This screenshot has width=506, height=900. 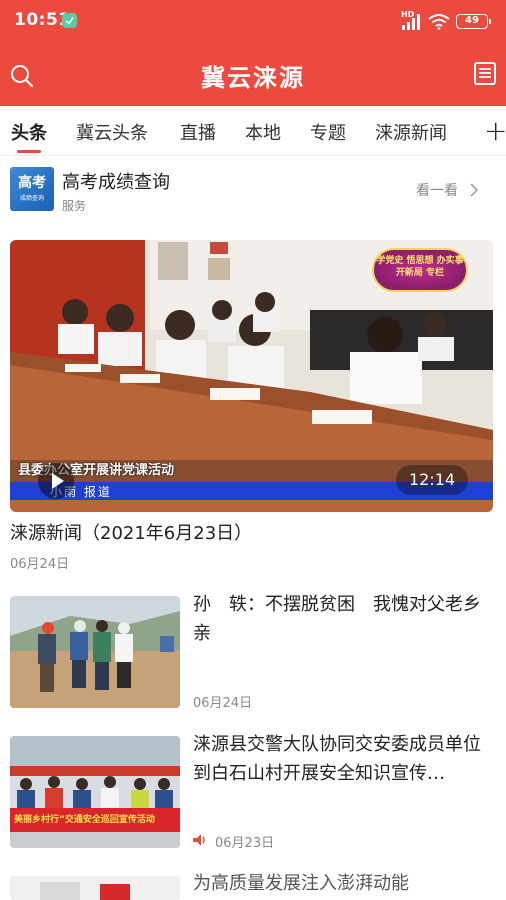 What do you see at coordinates (198, 132) in the screenshot?
I see `tab-live: 直播` at bounding box center [198, 132].